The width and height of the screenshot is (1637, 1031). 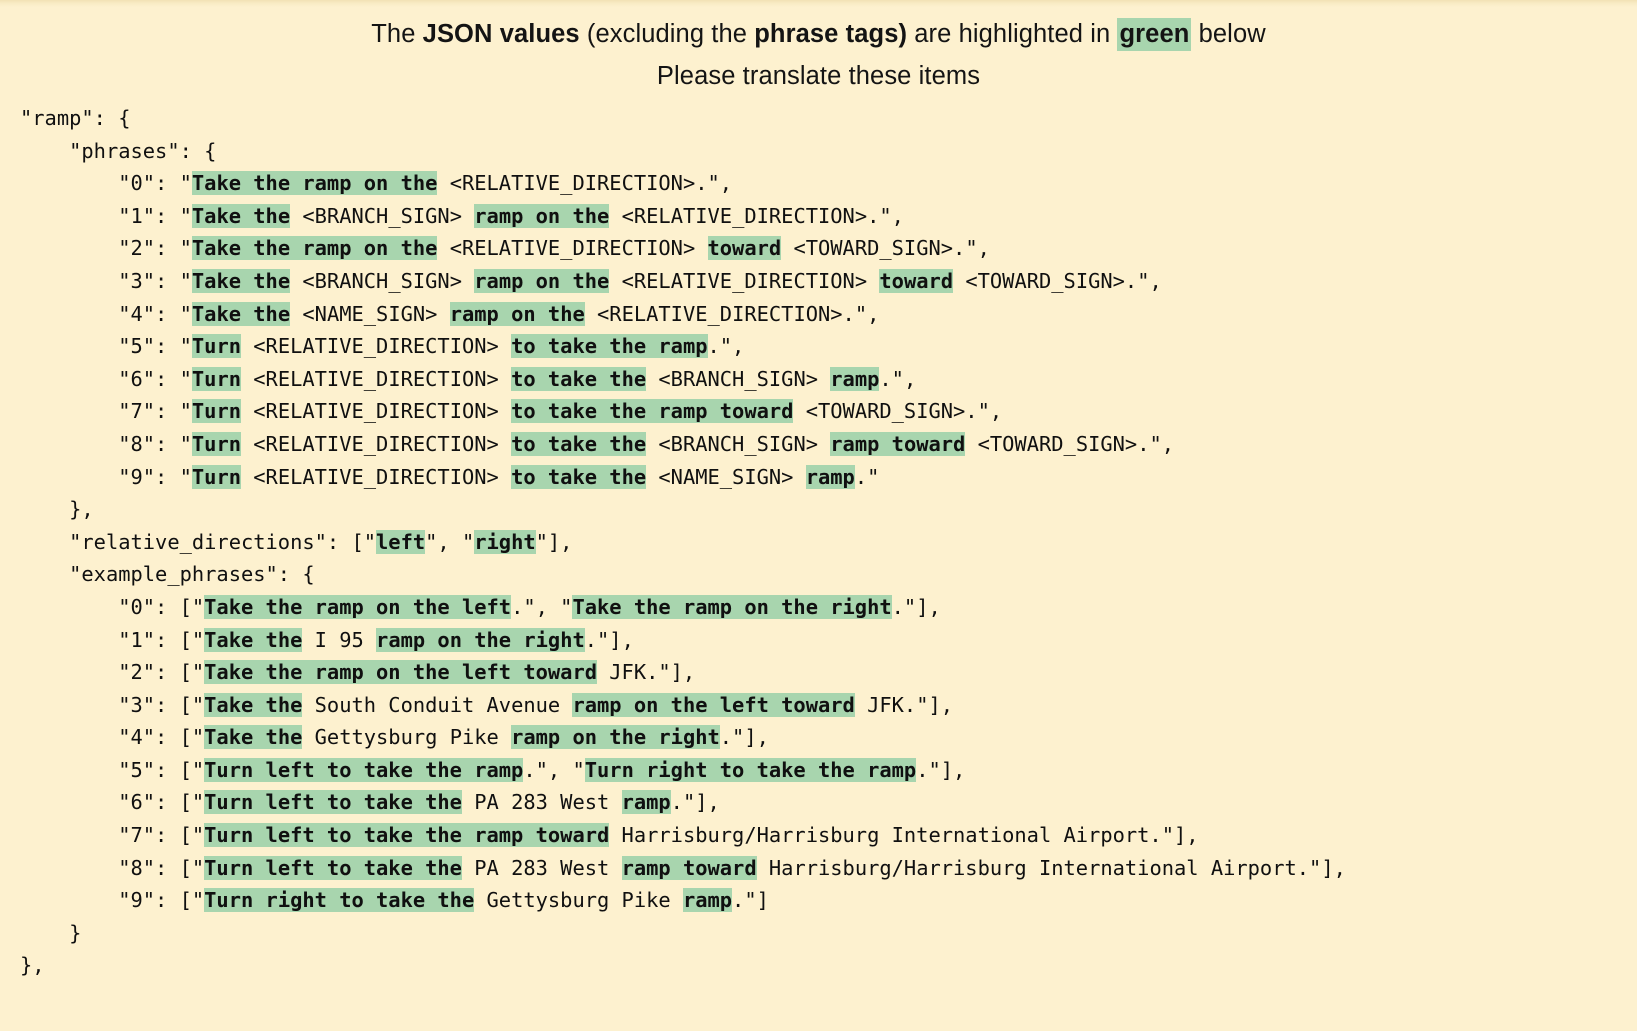 What do you see at coordinates (667, 34) in the screenshot?
I see `instructions-text-excluding: (excluding the` at bounding box center [667, 34].